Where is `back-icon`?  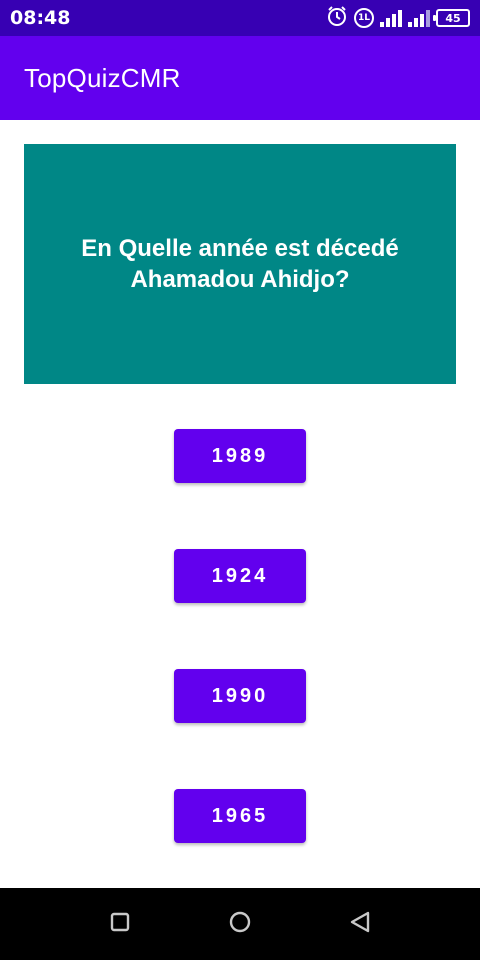
back-icon is located at coordinates (360, 924).